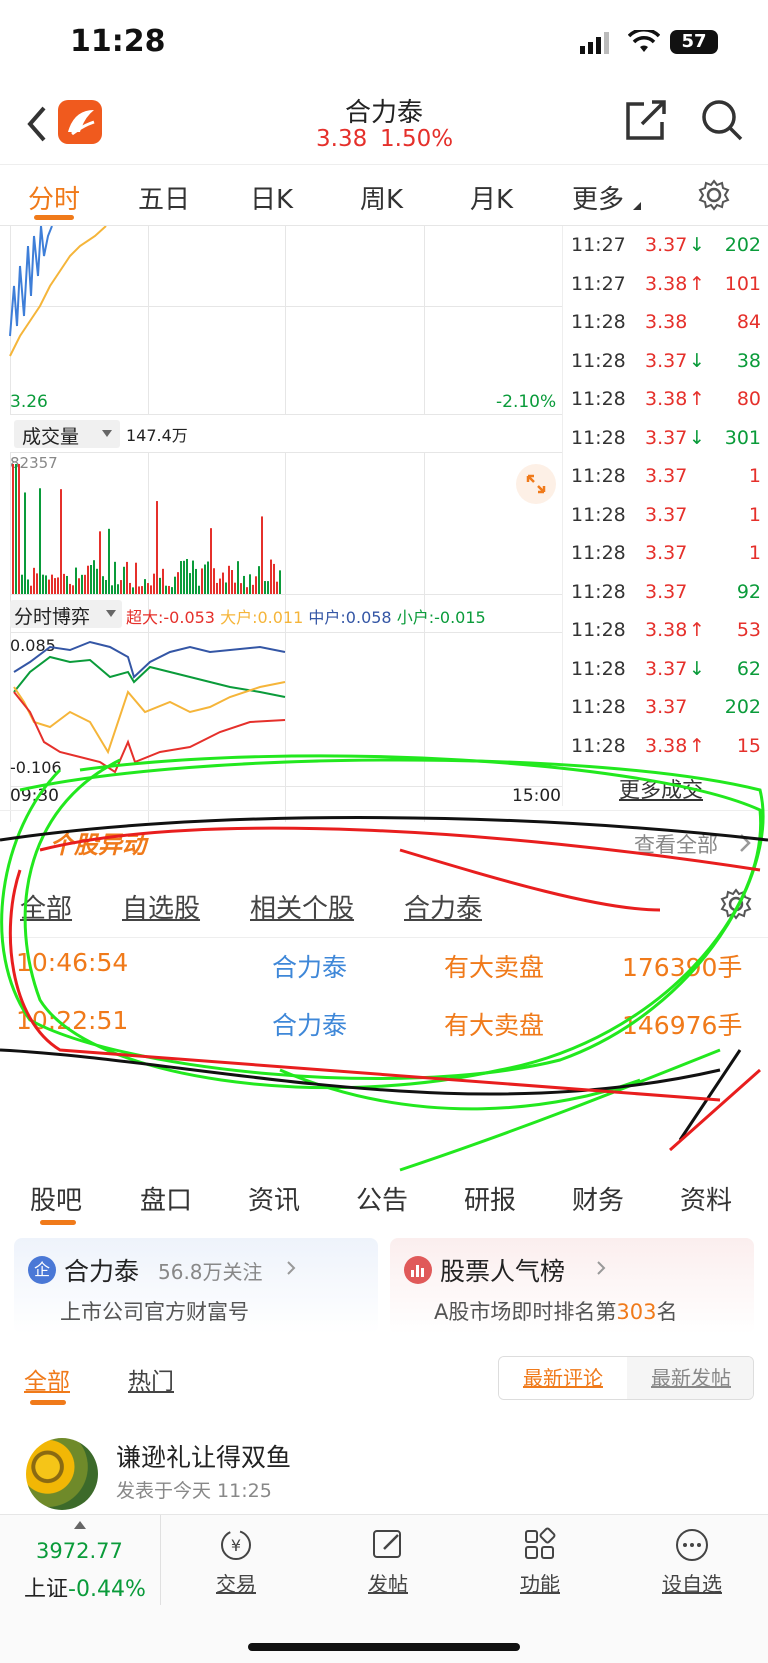 The height and width of the screenshot is (1663, 768). What do you see at coordinates (236, 1556) in the screenshot?
I see `trade-button: ¥ 交易` at bounding box center [236, 1556].